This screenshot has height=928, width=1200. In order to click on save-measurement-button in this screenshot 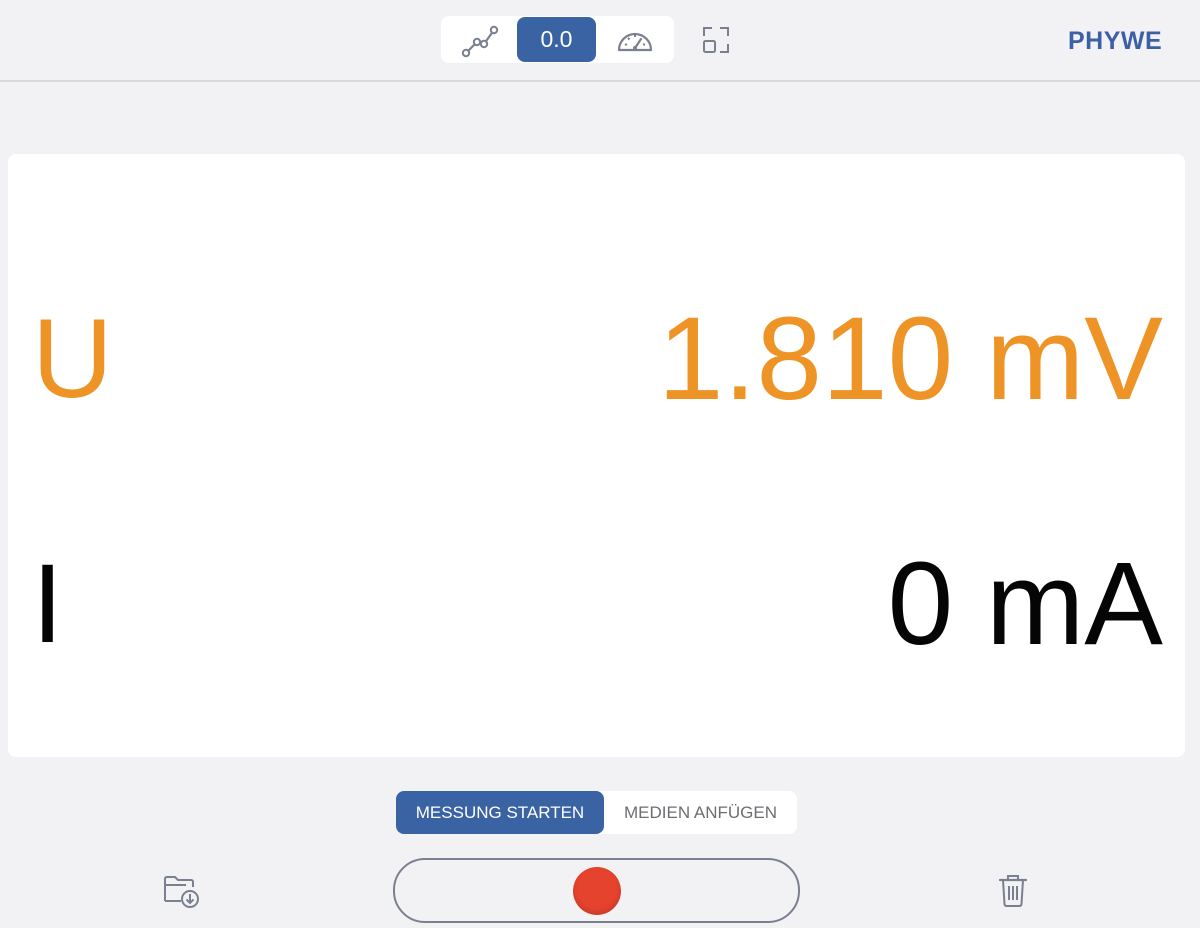, I will do `click(181, 890)`.